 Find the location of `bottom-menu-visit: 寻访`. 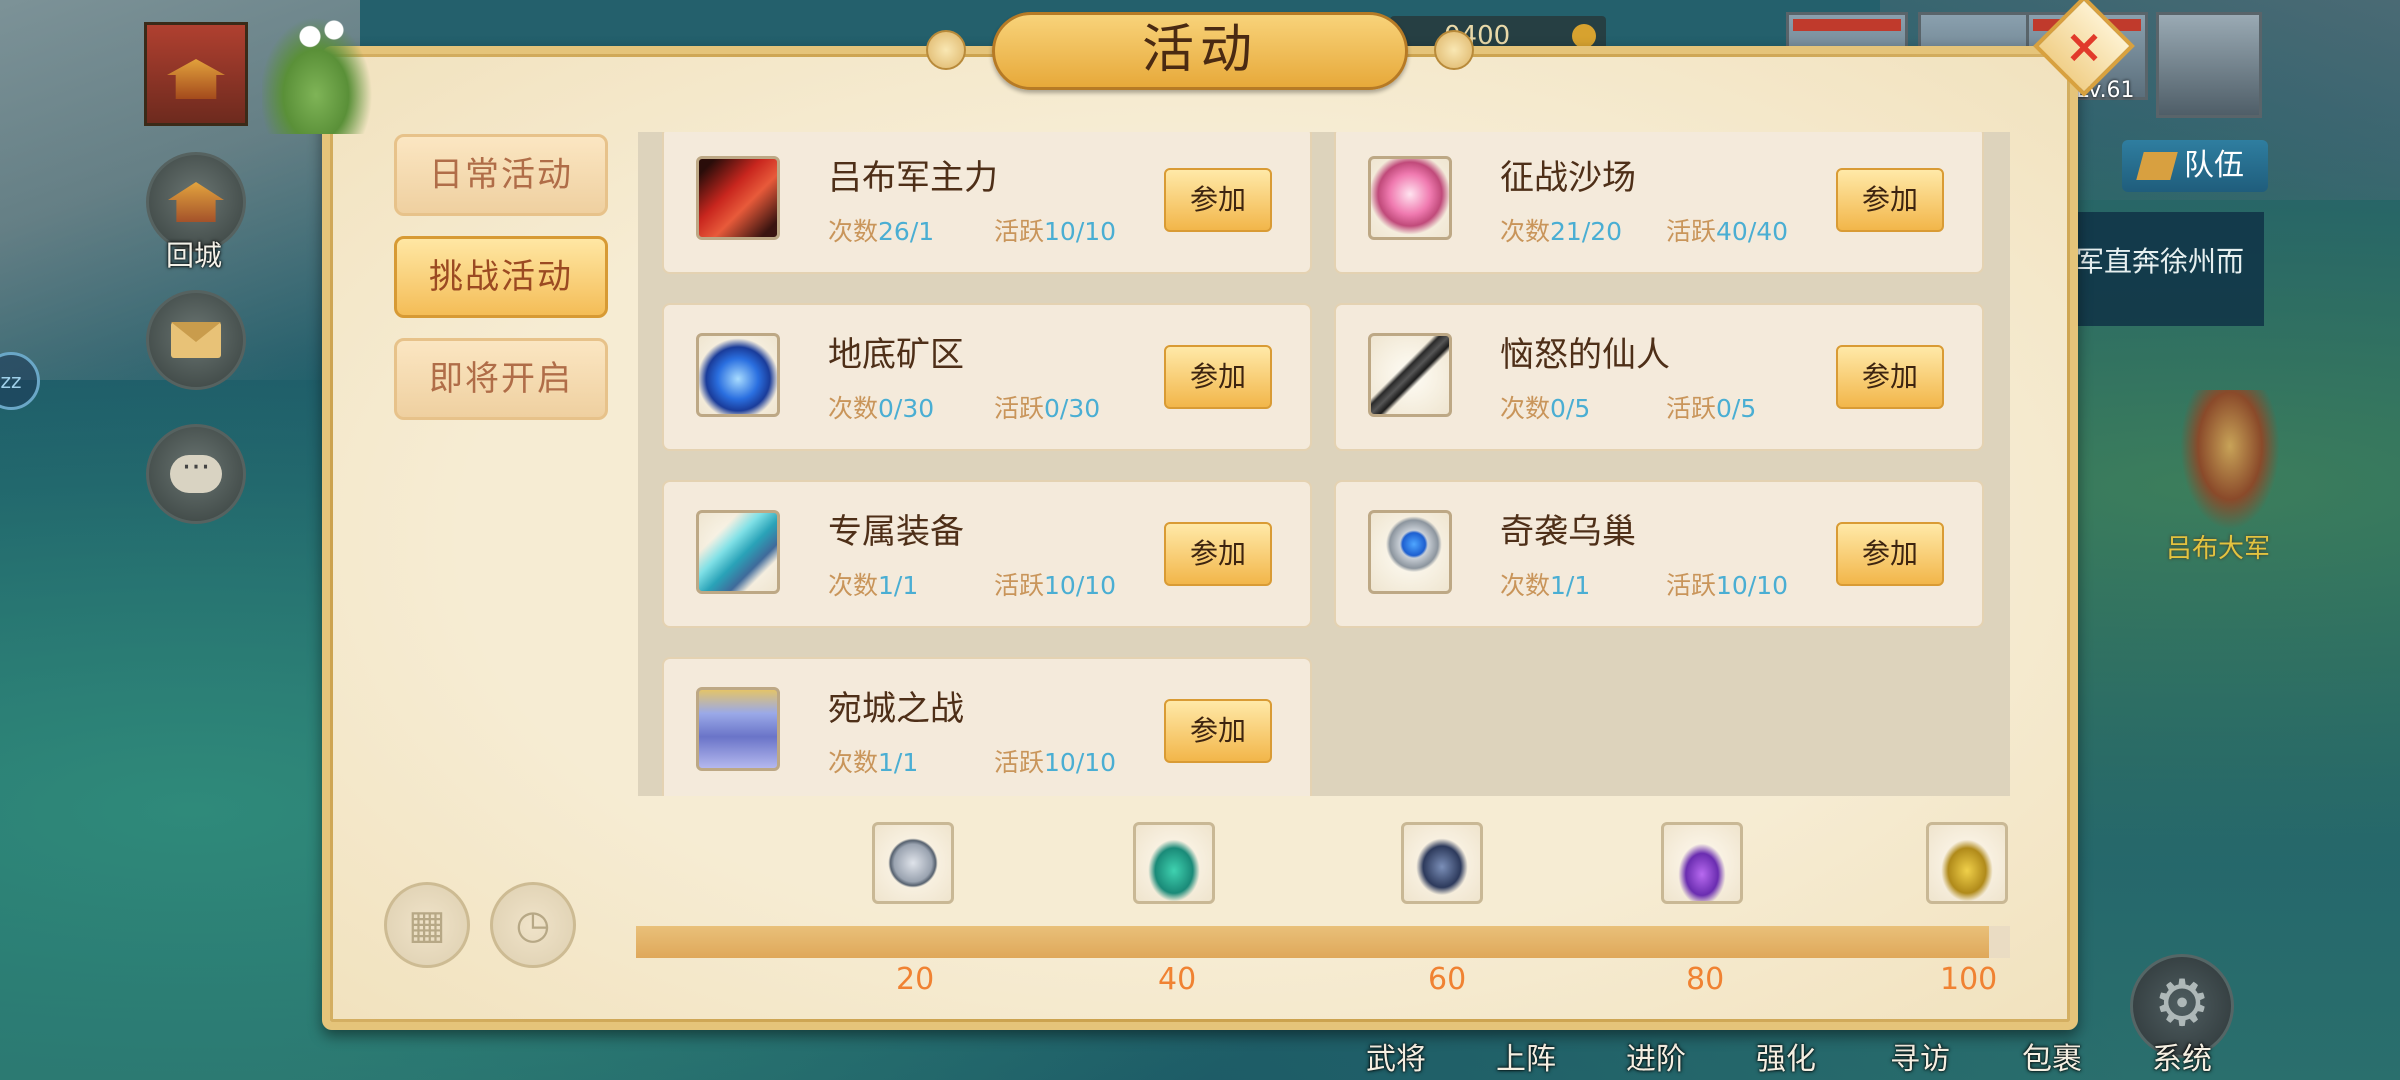

bottom-menu-visit: 寻访 is located at coordinates (1920, 1056).